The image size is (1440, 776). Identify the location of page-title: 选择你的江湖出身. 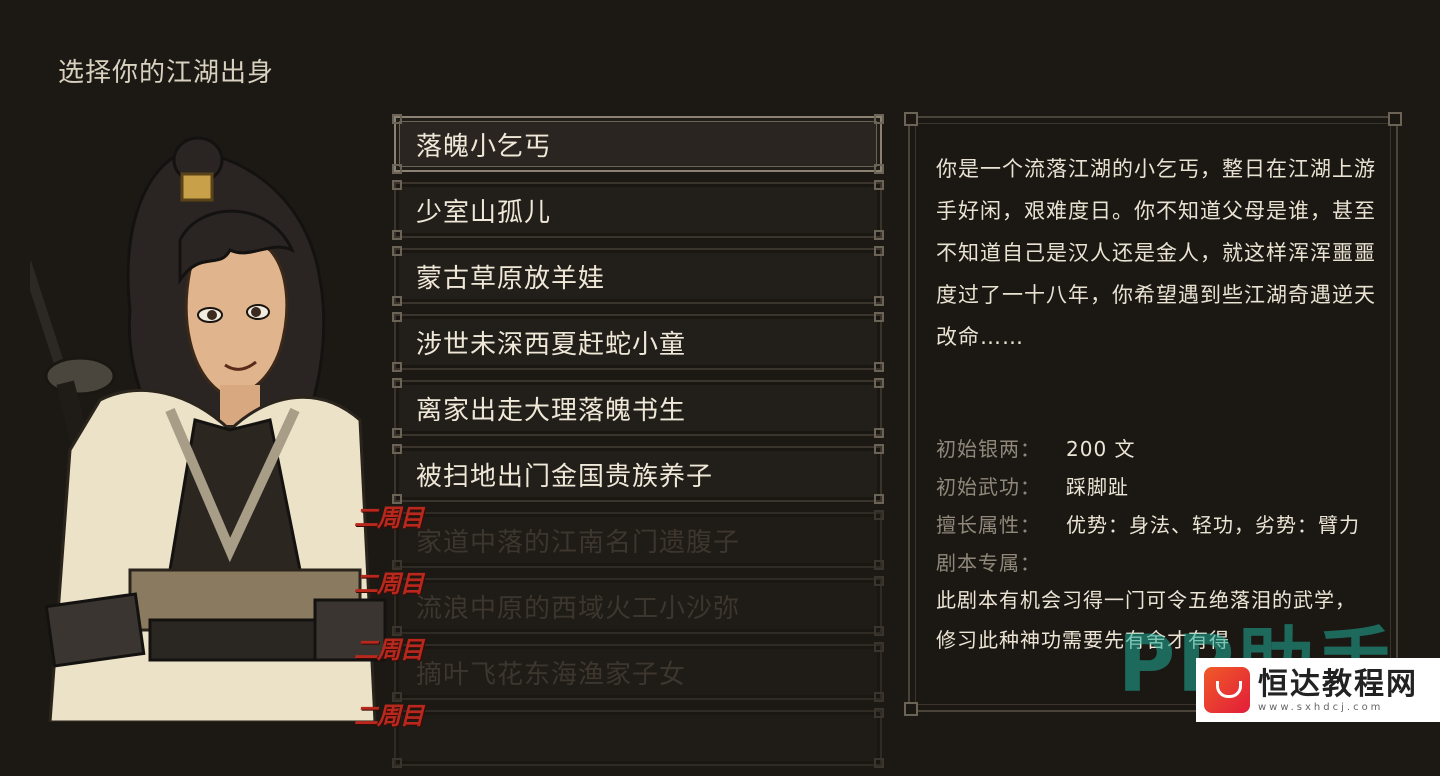
(166, 73).